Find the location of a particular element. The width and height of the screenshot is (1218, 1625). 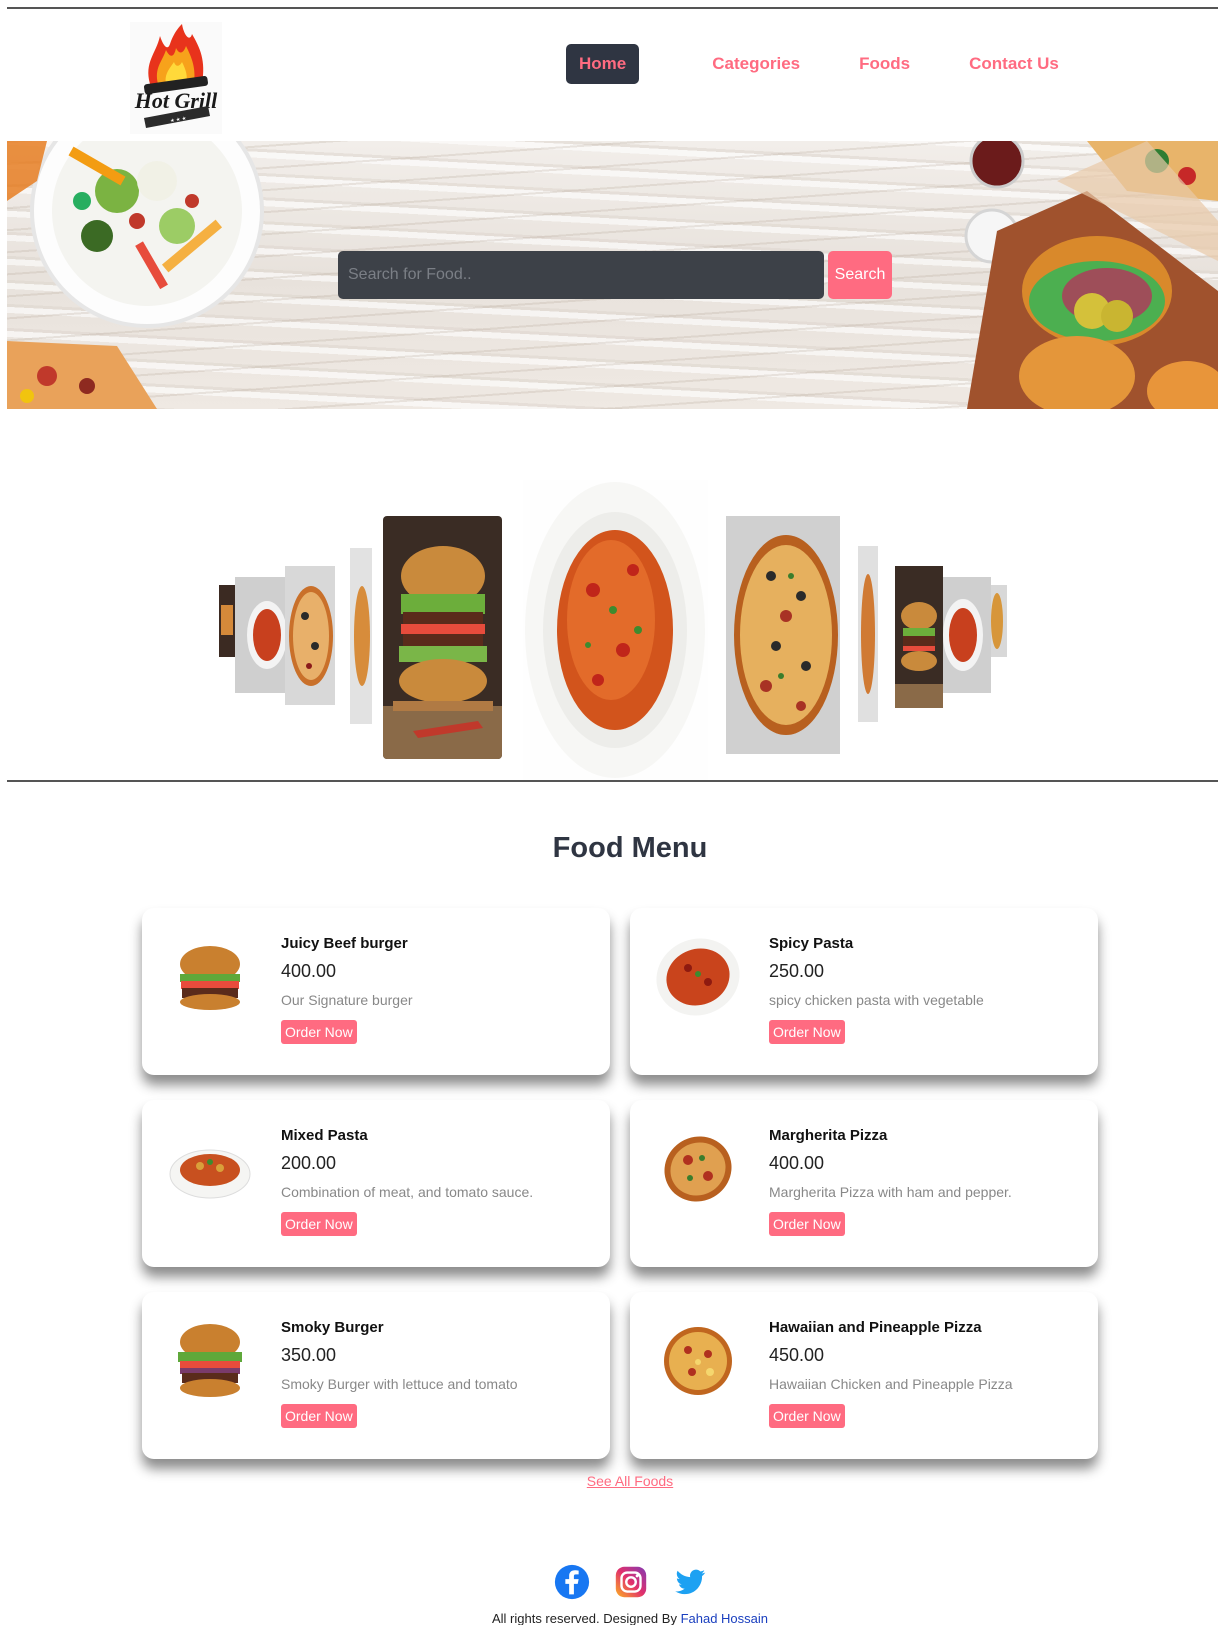

food-description: Hawaiian Chicken and Pineapple Pizza is located at coordinates (891, 1384).